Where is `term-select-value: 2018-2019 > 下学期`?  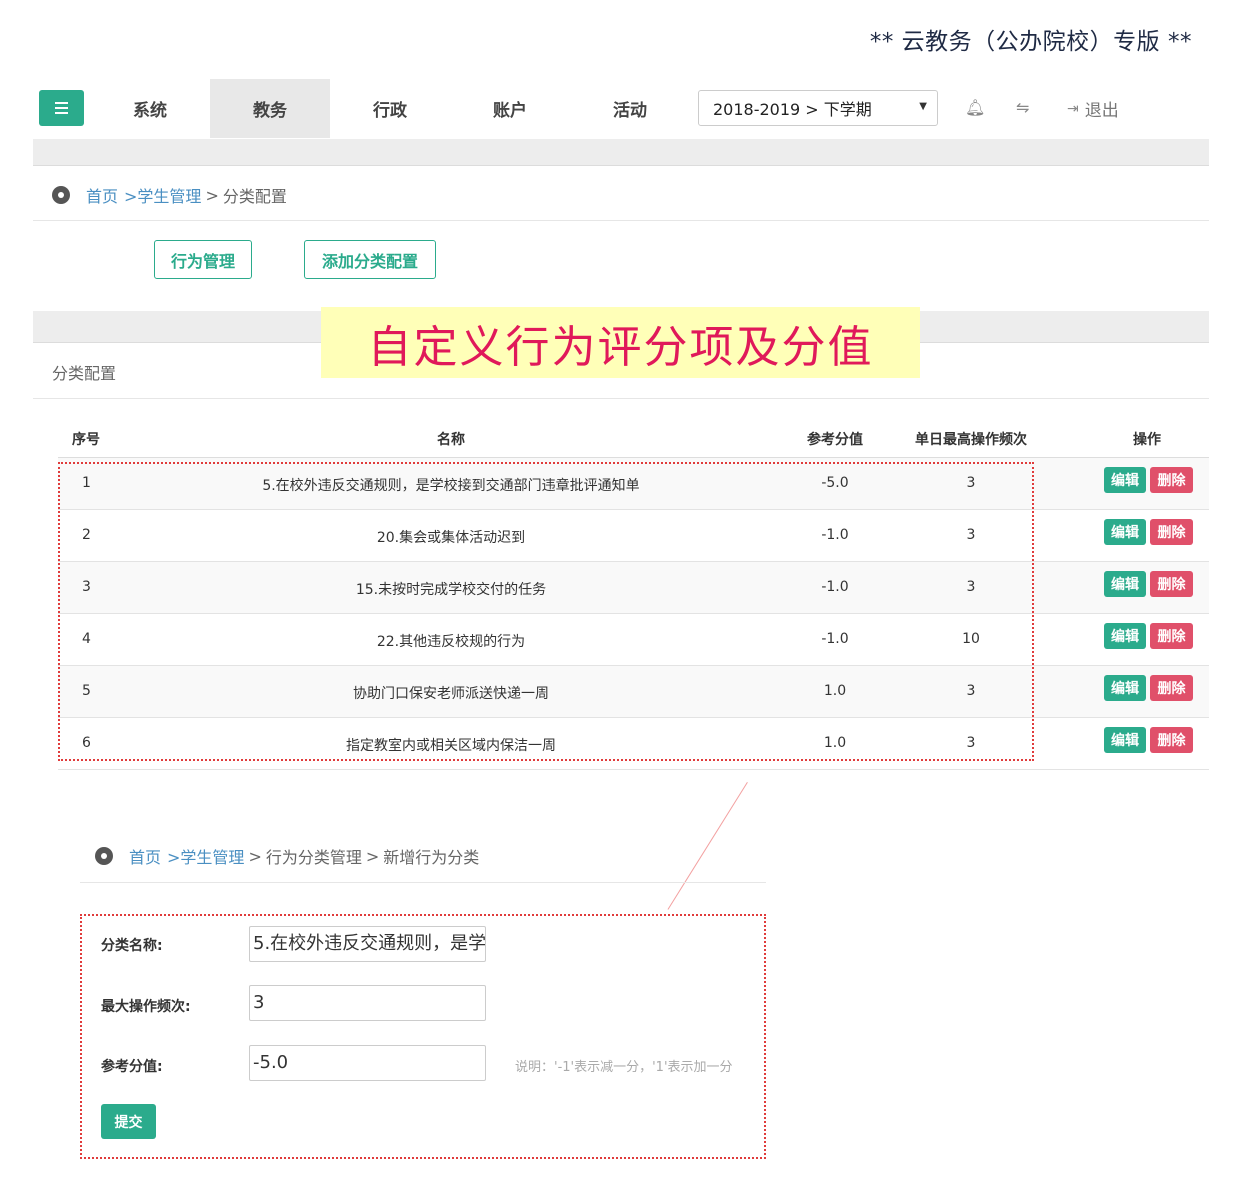 term-select-value: 2018-2019 > 下学期 is located at coordinates (792, 109).